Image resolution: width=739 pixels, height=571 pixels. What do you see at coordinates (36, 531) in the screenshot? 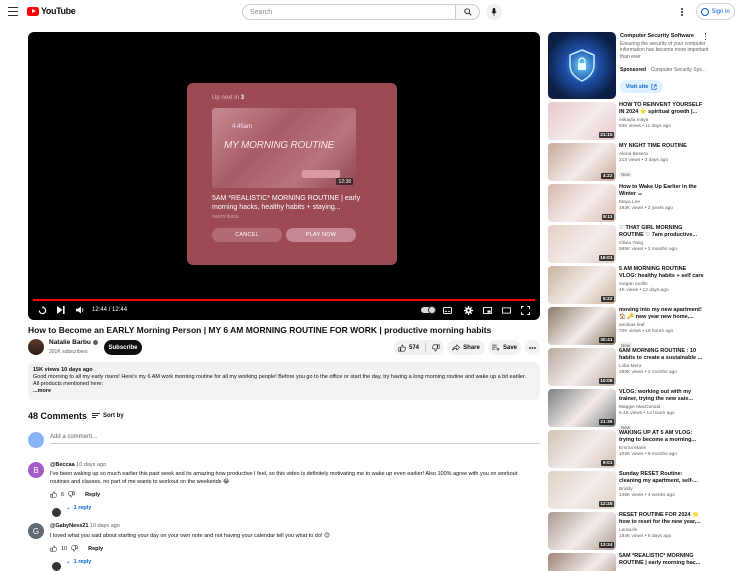
I see `comment-avatar: G` at bounding box center [36, 531].